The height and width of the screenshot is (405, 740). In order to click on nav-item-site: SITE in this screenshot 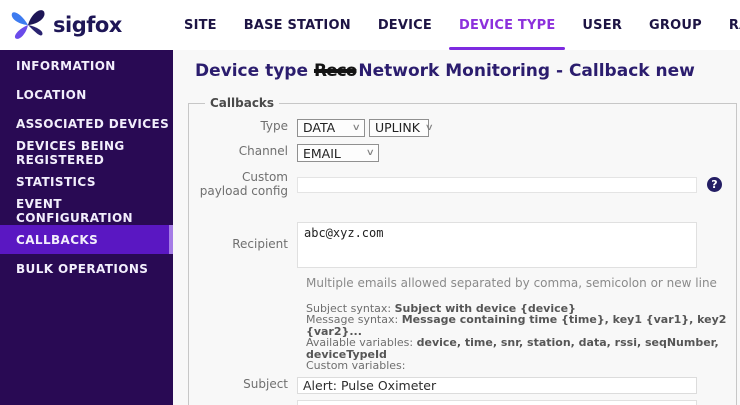, I will do `click(200, 25)`.